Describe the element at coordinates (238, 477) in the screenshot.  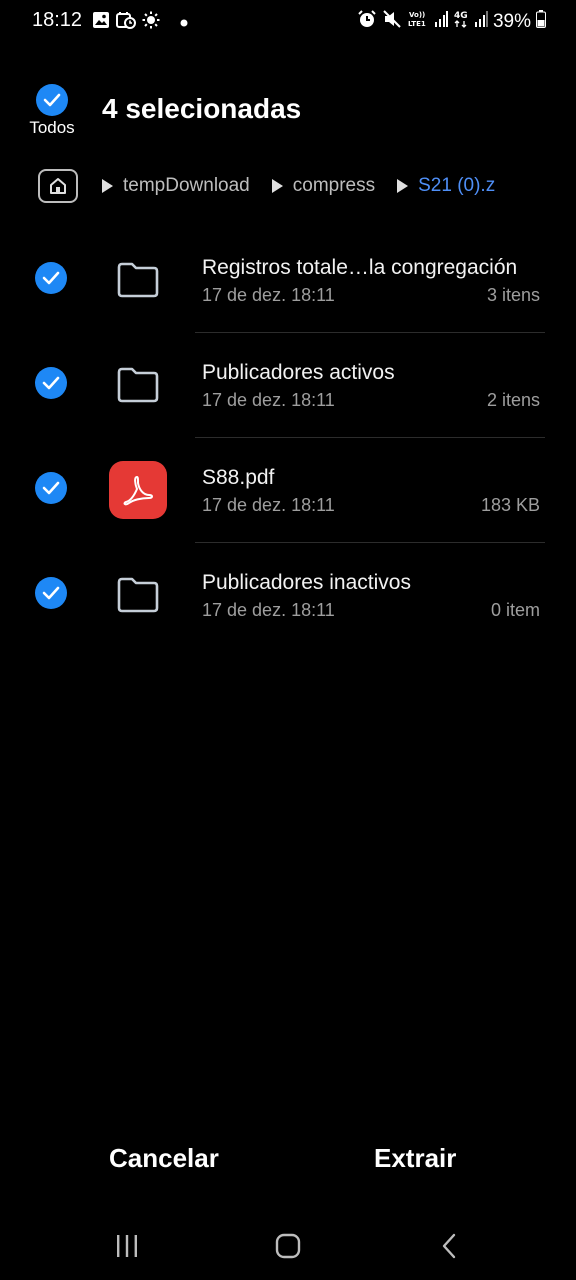
I see `file-name: S88.pdf` at that location.